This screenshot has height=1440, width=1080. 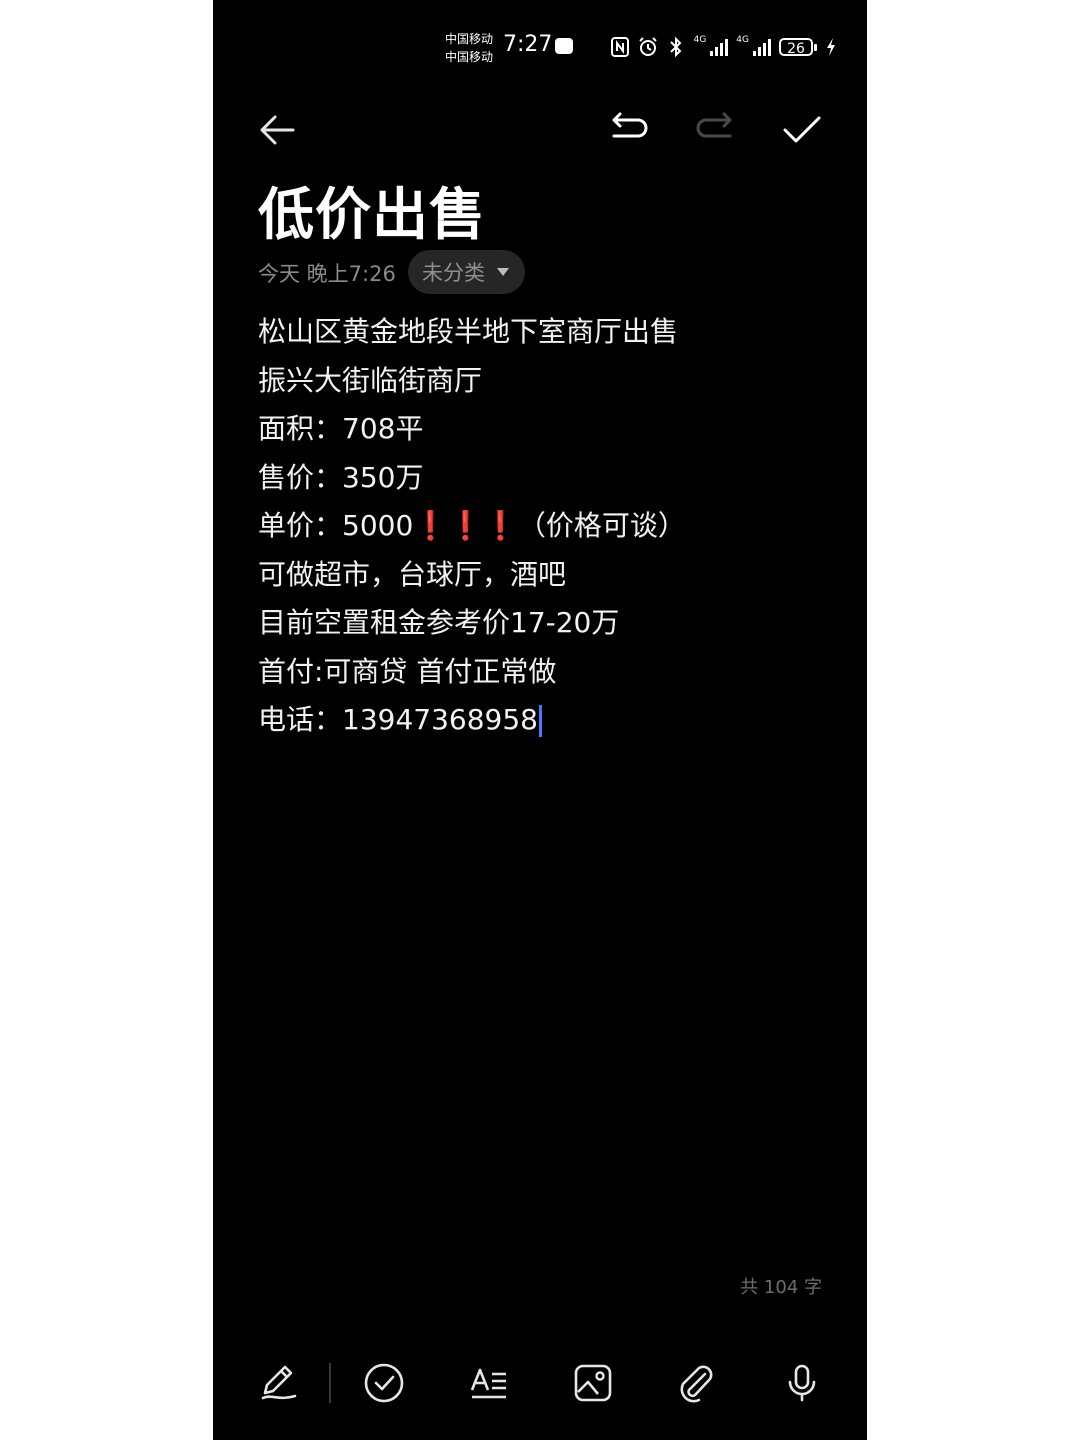 What do you see at coordinates (327, 274) in the screenshot?
I see `note-timestamp: 今天 晚上7:26` at bounding box center [327, 274].